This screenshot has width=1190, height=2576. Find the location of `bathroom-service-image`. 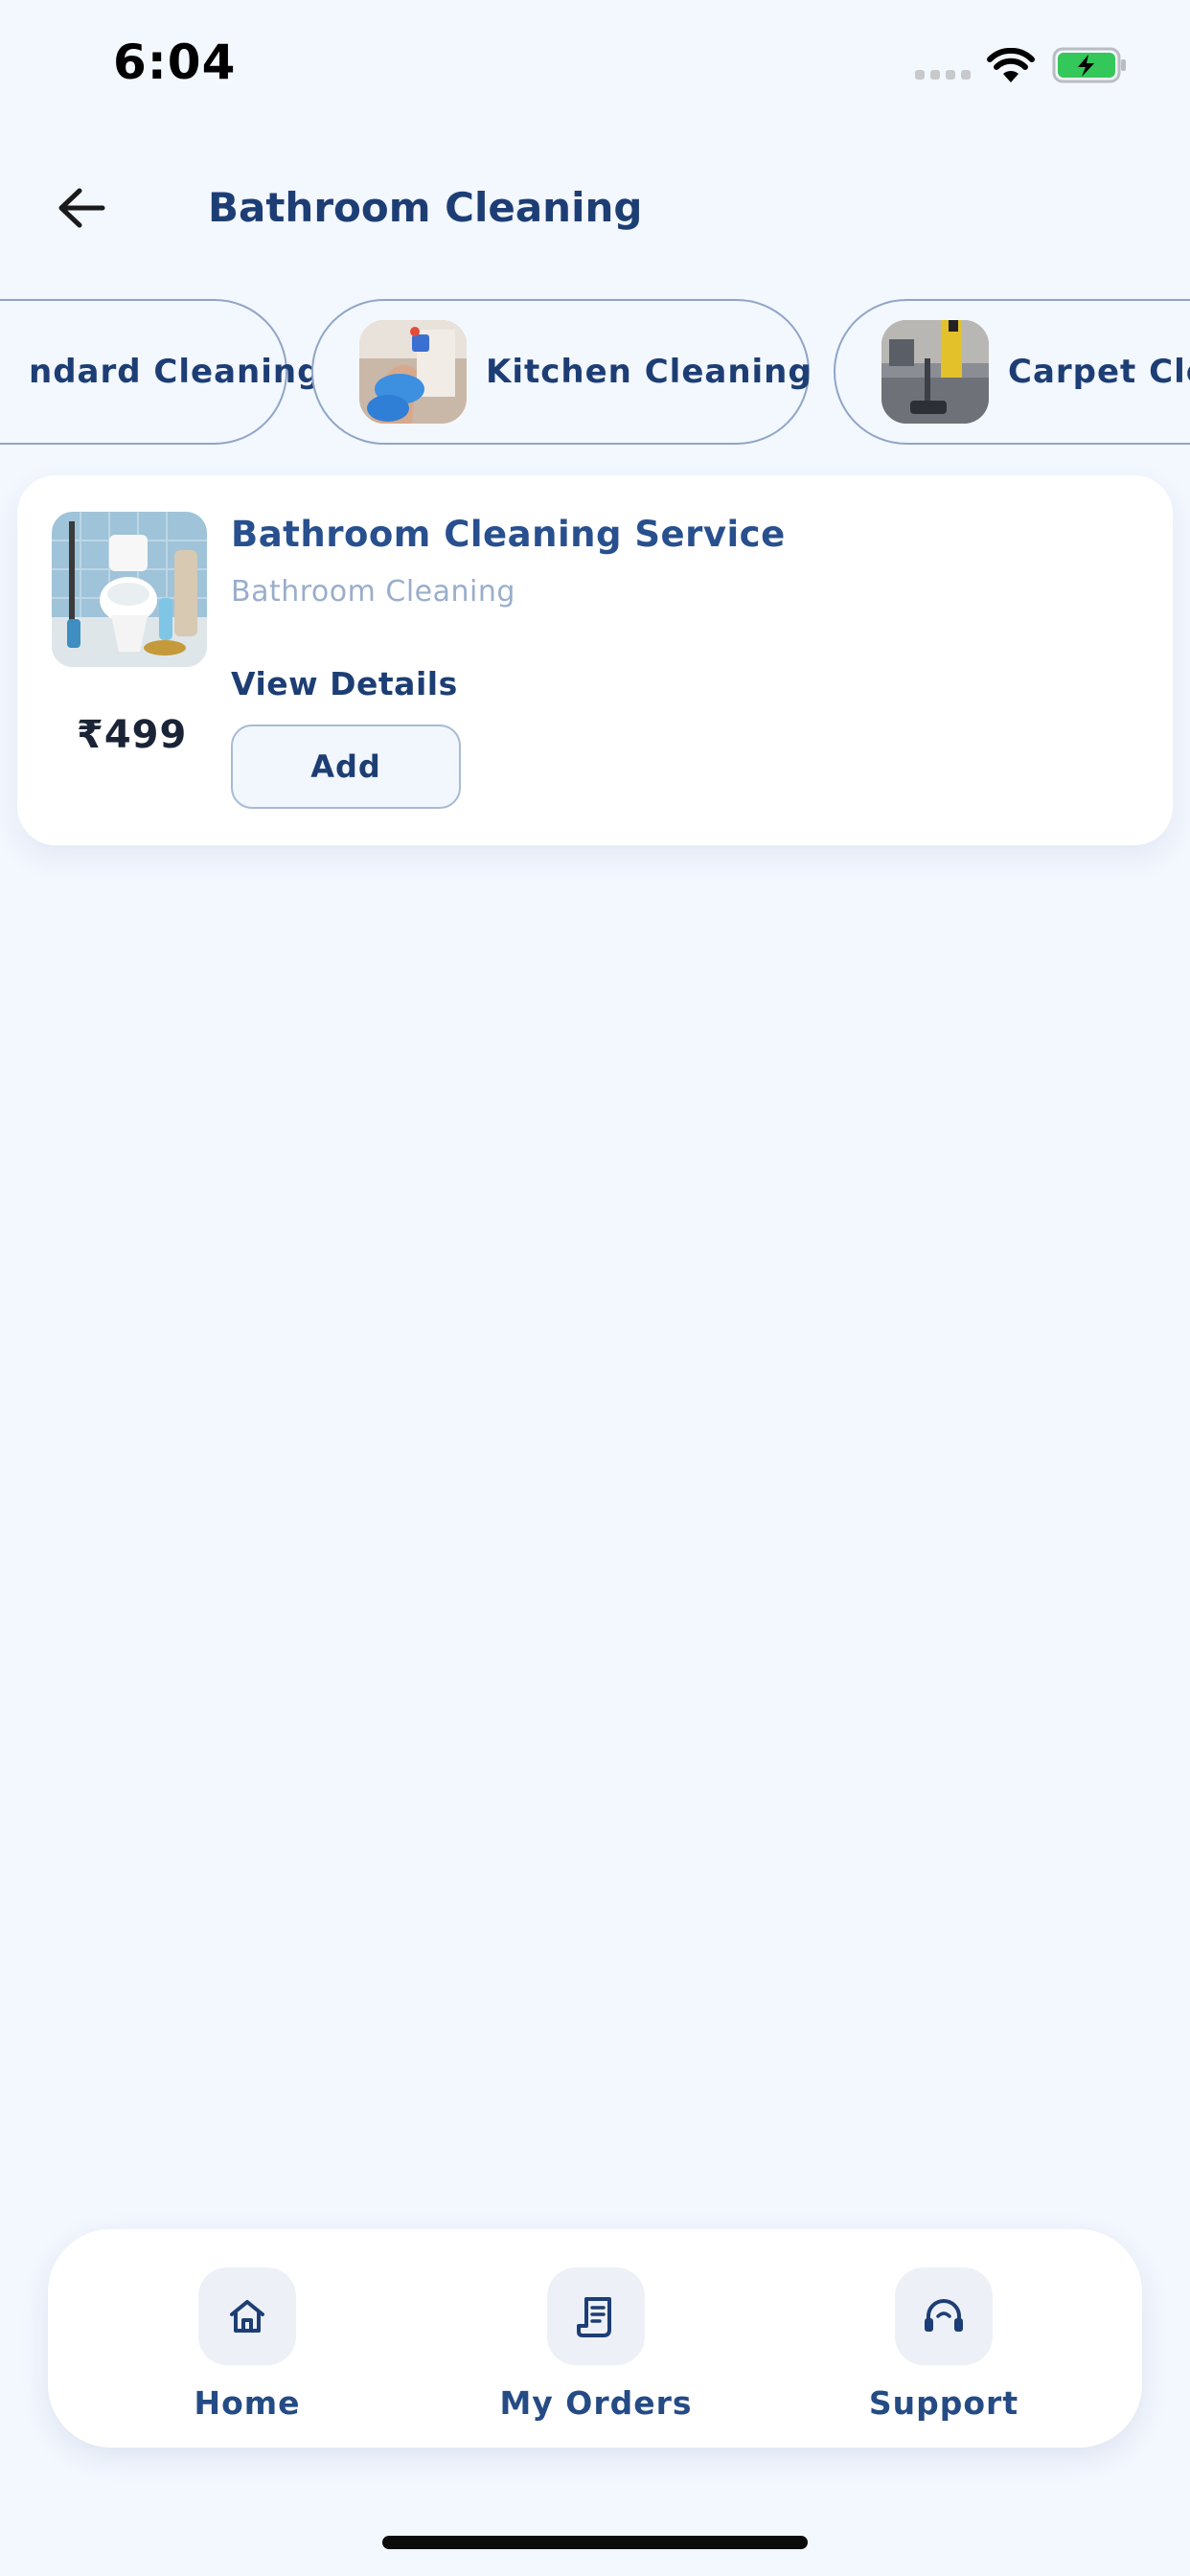

bathroom-service-image is located at coordinates (129, 589).